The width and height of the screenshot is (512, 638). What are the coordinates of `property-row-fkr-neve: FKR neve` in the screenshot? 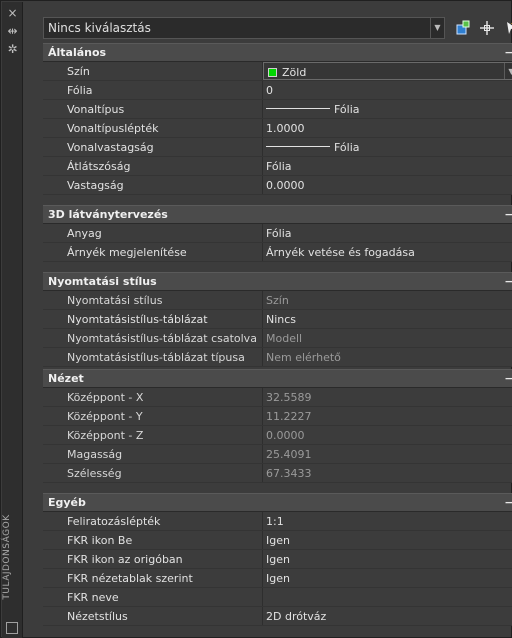 It's located at (277, 597).